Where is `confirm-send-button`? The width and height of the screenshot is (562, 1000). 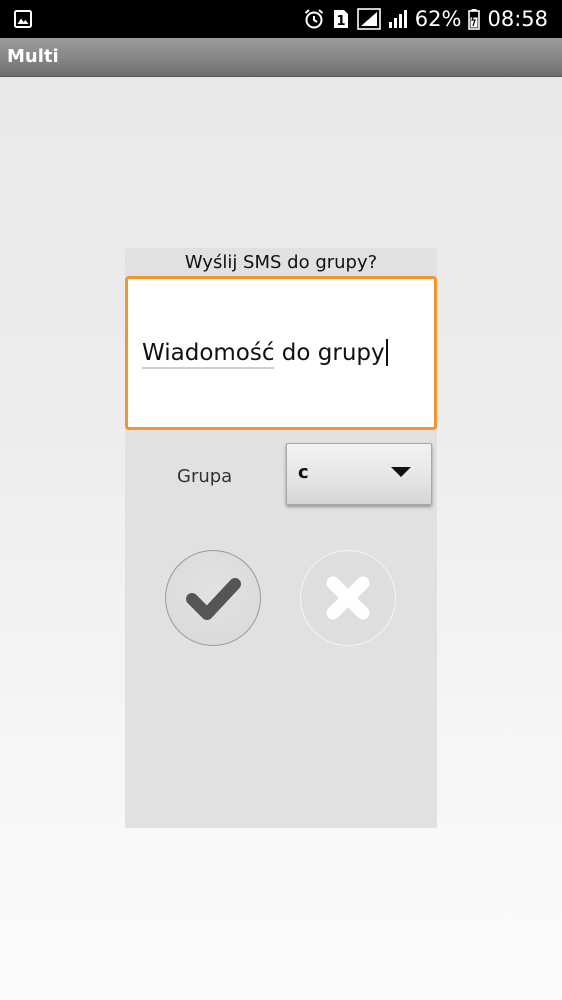
confirm-send-button is located at coordinates (213, 598).